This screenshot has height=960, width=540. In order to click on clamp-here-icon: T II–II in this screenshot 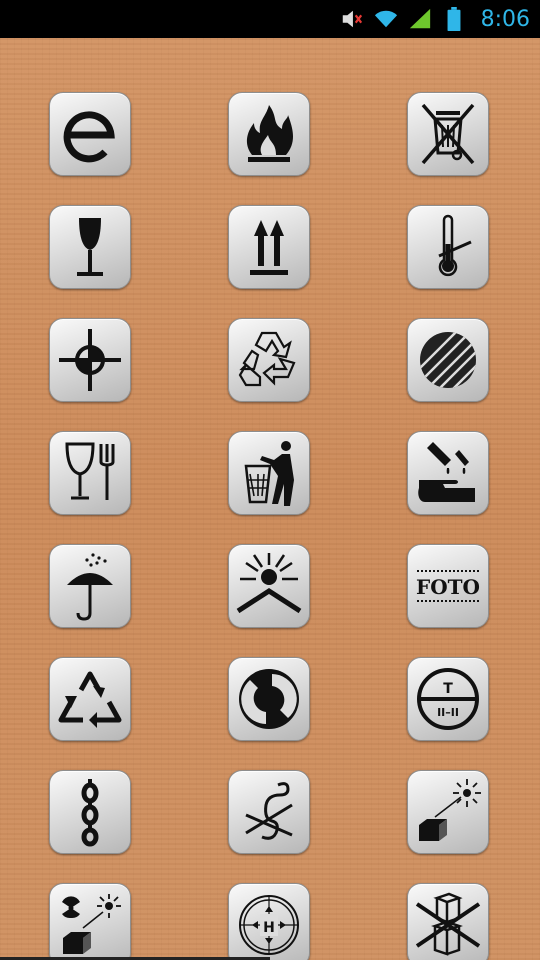, I will do `click(447, 699)`.